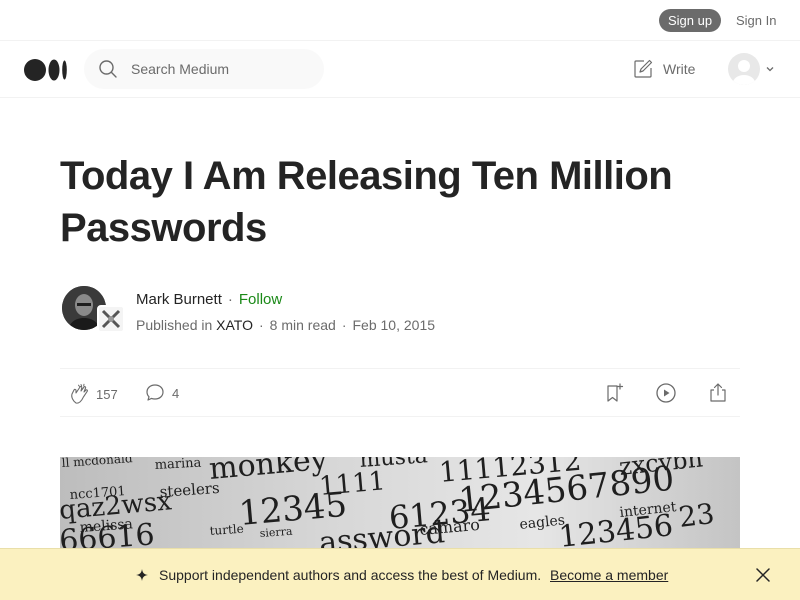 The width and height of the screenshot is (800, 600). Describe the element at coordinates (756, 20) in the screenshot. I see `sign-in-link: Sign In` at that location.